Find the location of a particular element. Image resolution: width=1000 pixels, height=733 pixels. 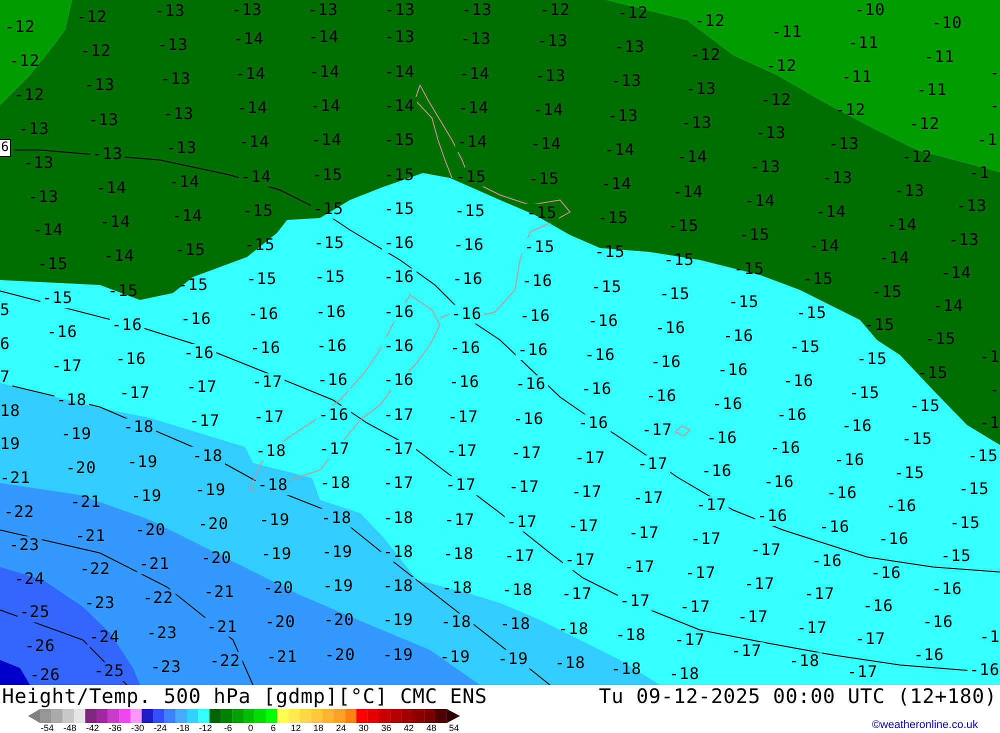

scale-label: 12 is located at coordinates (296, 728).